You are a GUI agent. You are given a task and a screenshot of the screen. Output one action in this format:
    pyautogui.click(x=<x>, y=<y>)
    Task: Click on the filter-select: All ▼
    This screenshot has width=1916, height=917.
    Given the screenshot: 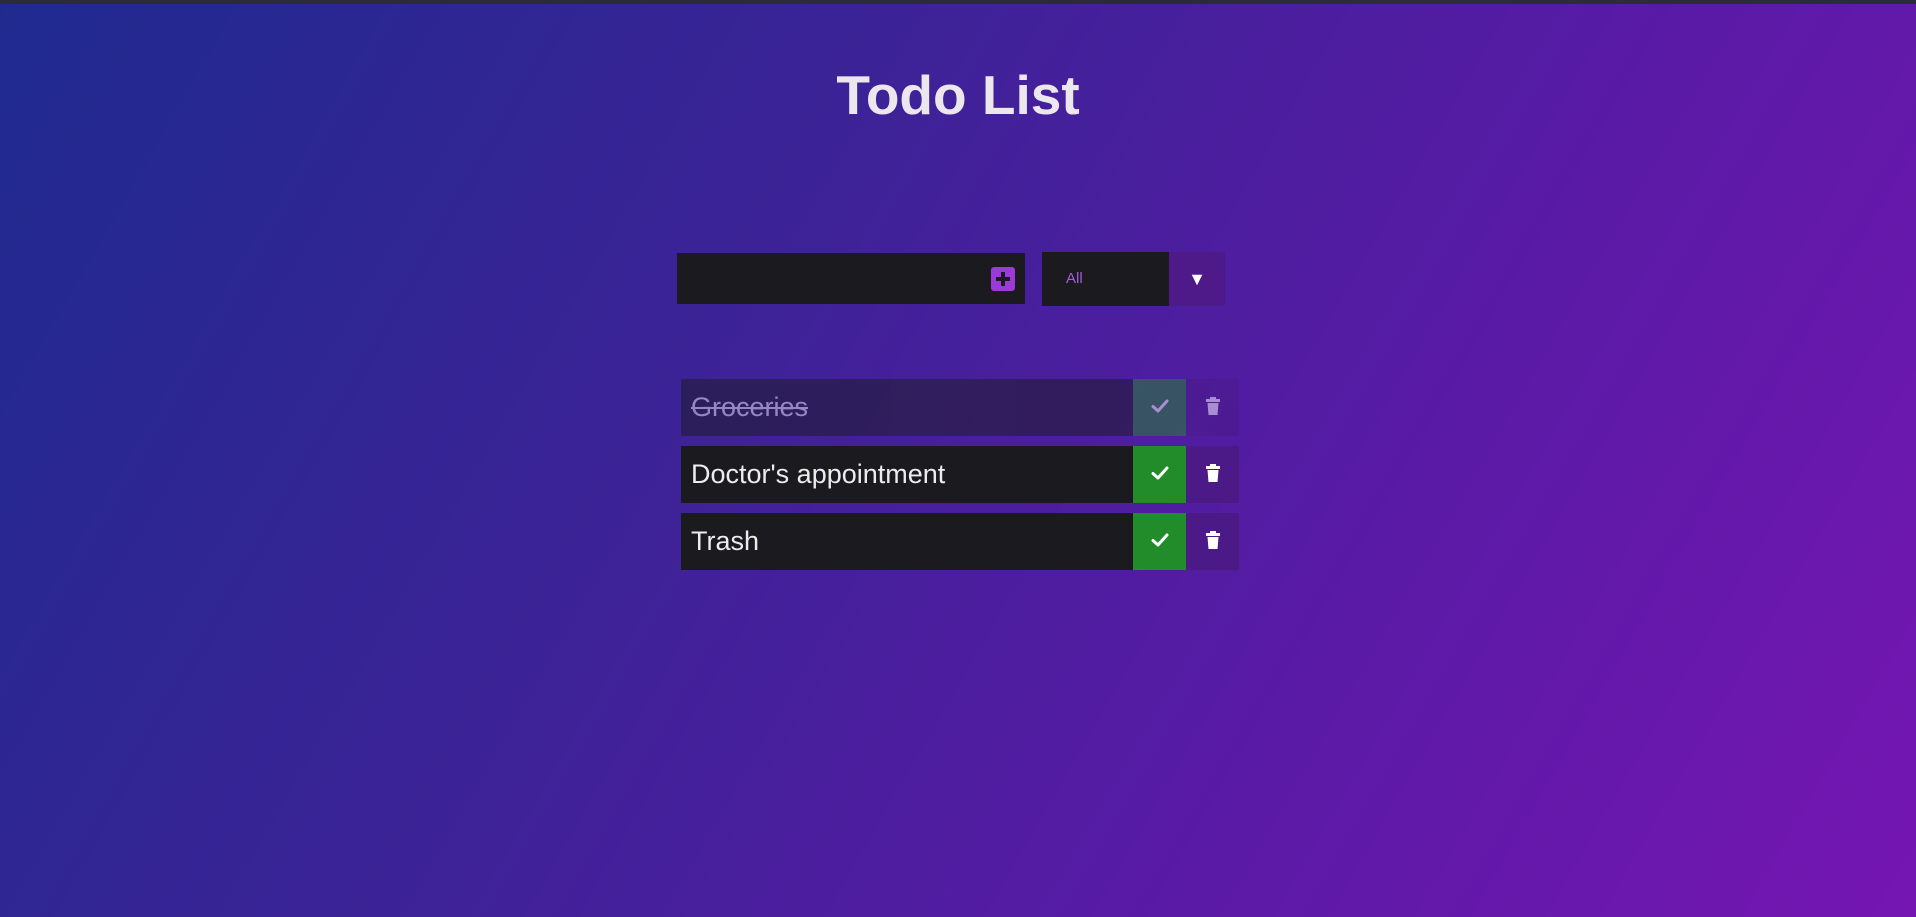 What is the action you would take?
    pyautogui.click(x=1133, y=279)
    